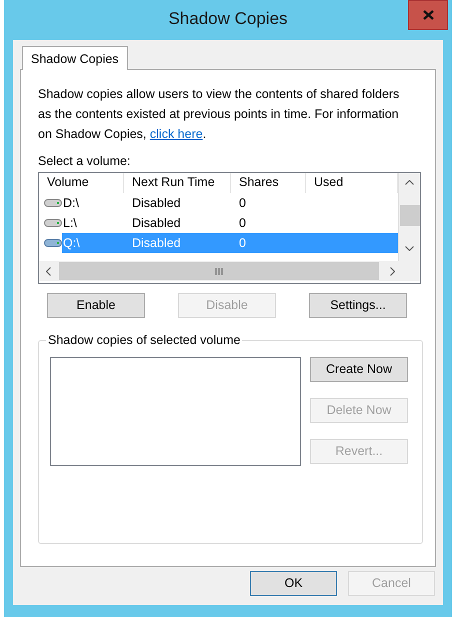 The height and width of the screenshot is (617, 456). I want to click on group-title: Shadow copies of selected volume, so click(144, 340).